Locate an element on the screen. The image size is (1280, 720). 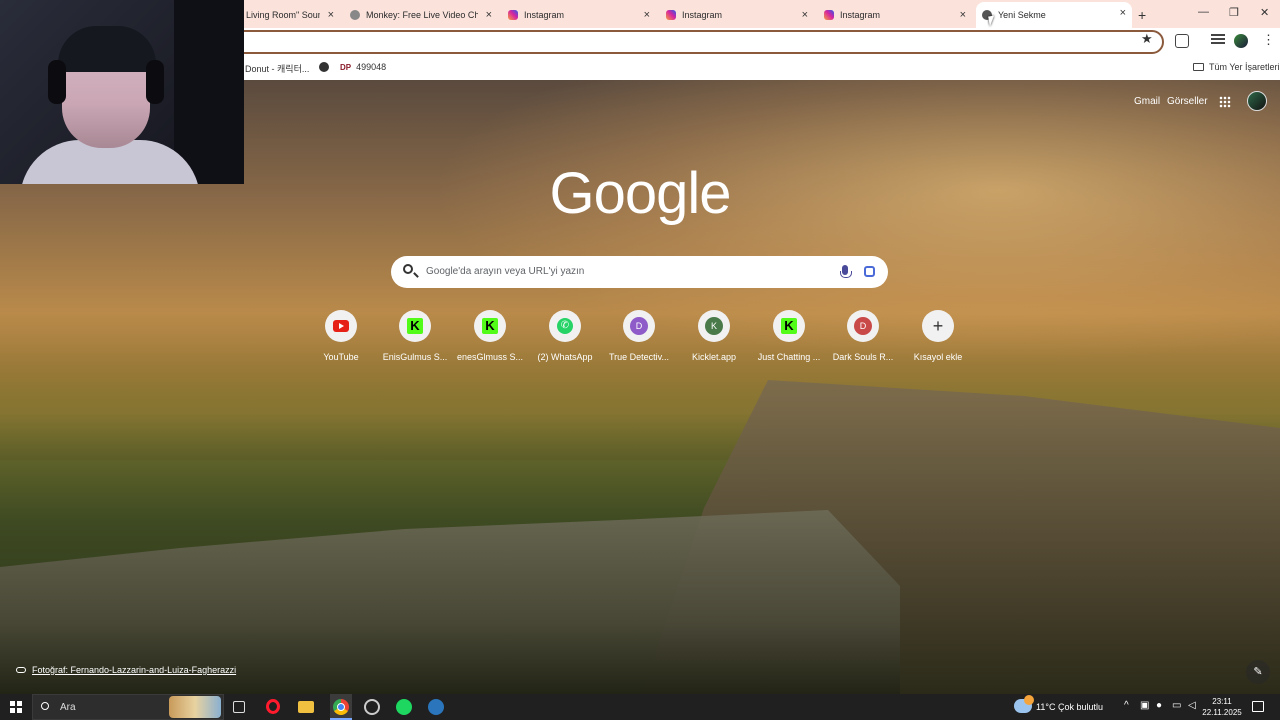
youtube-icon is located at coordinates (341, 326).